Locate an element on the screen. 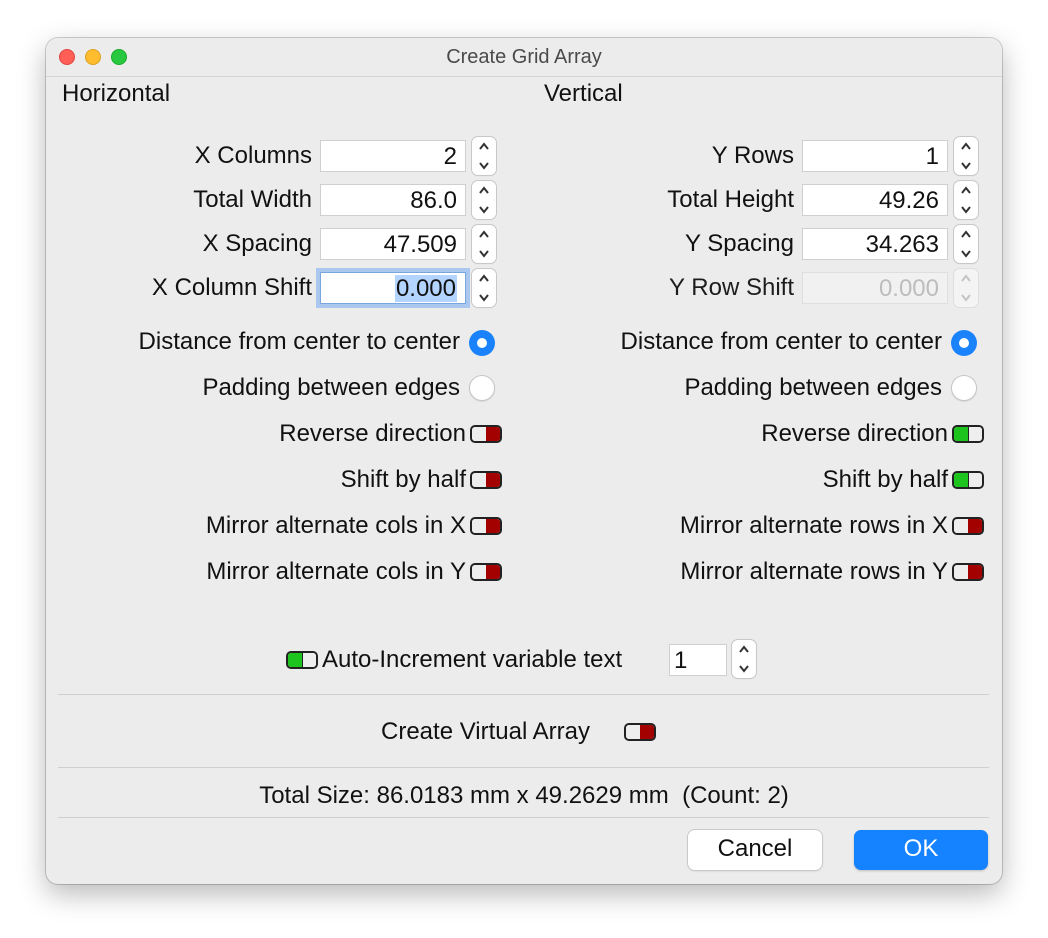 This screenshot has width=1048, height=938. total-height-label: Total Height is located at coordinates (730, 199).